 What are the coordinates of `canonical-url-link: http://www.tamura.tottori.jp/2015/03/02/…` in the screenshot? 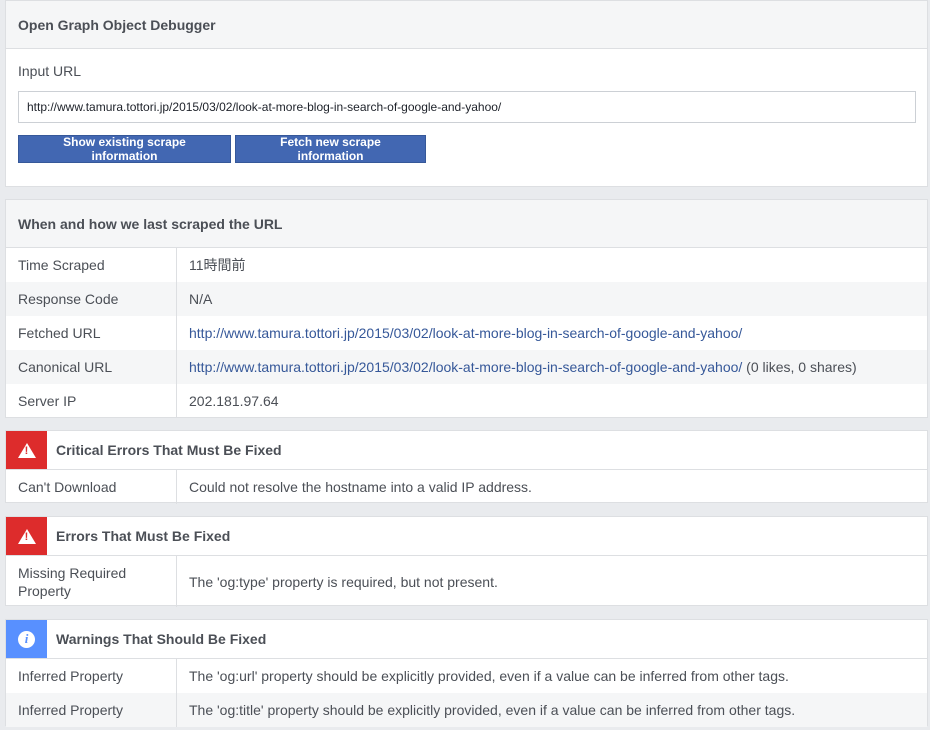 It's located at (465, 367).